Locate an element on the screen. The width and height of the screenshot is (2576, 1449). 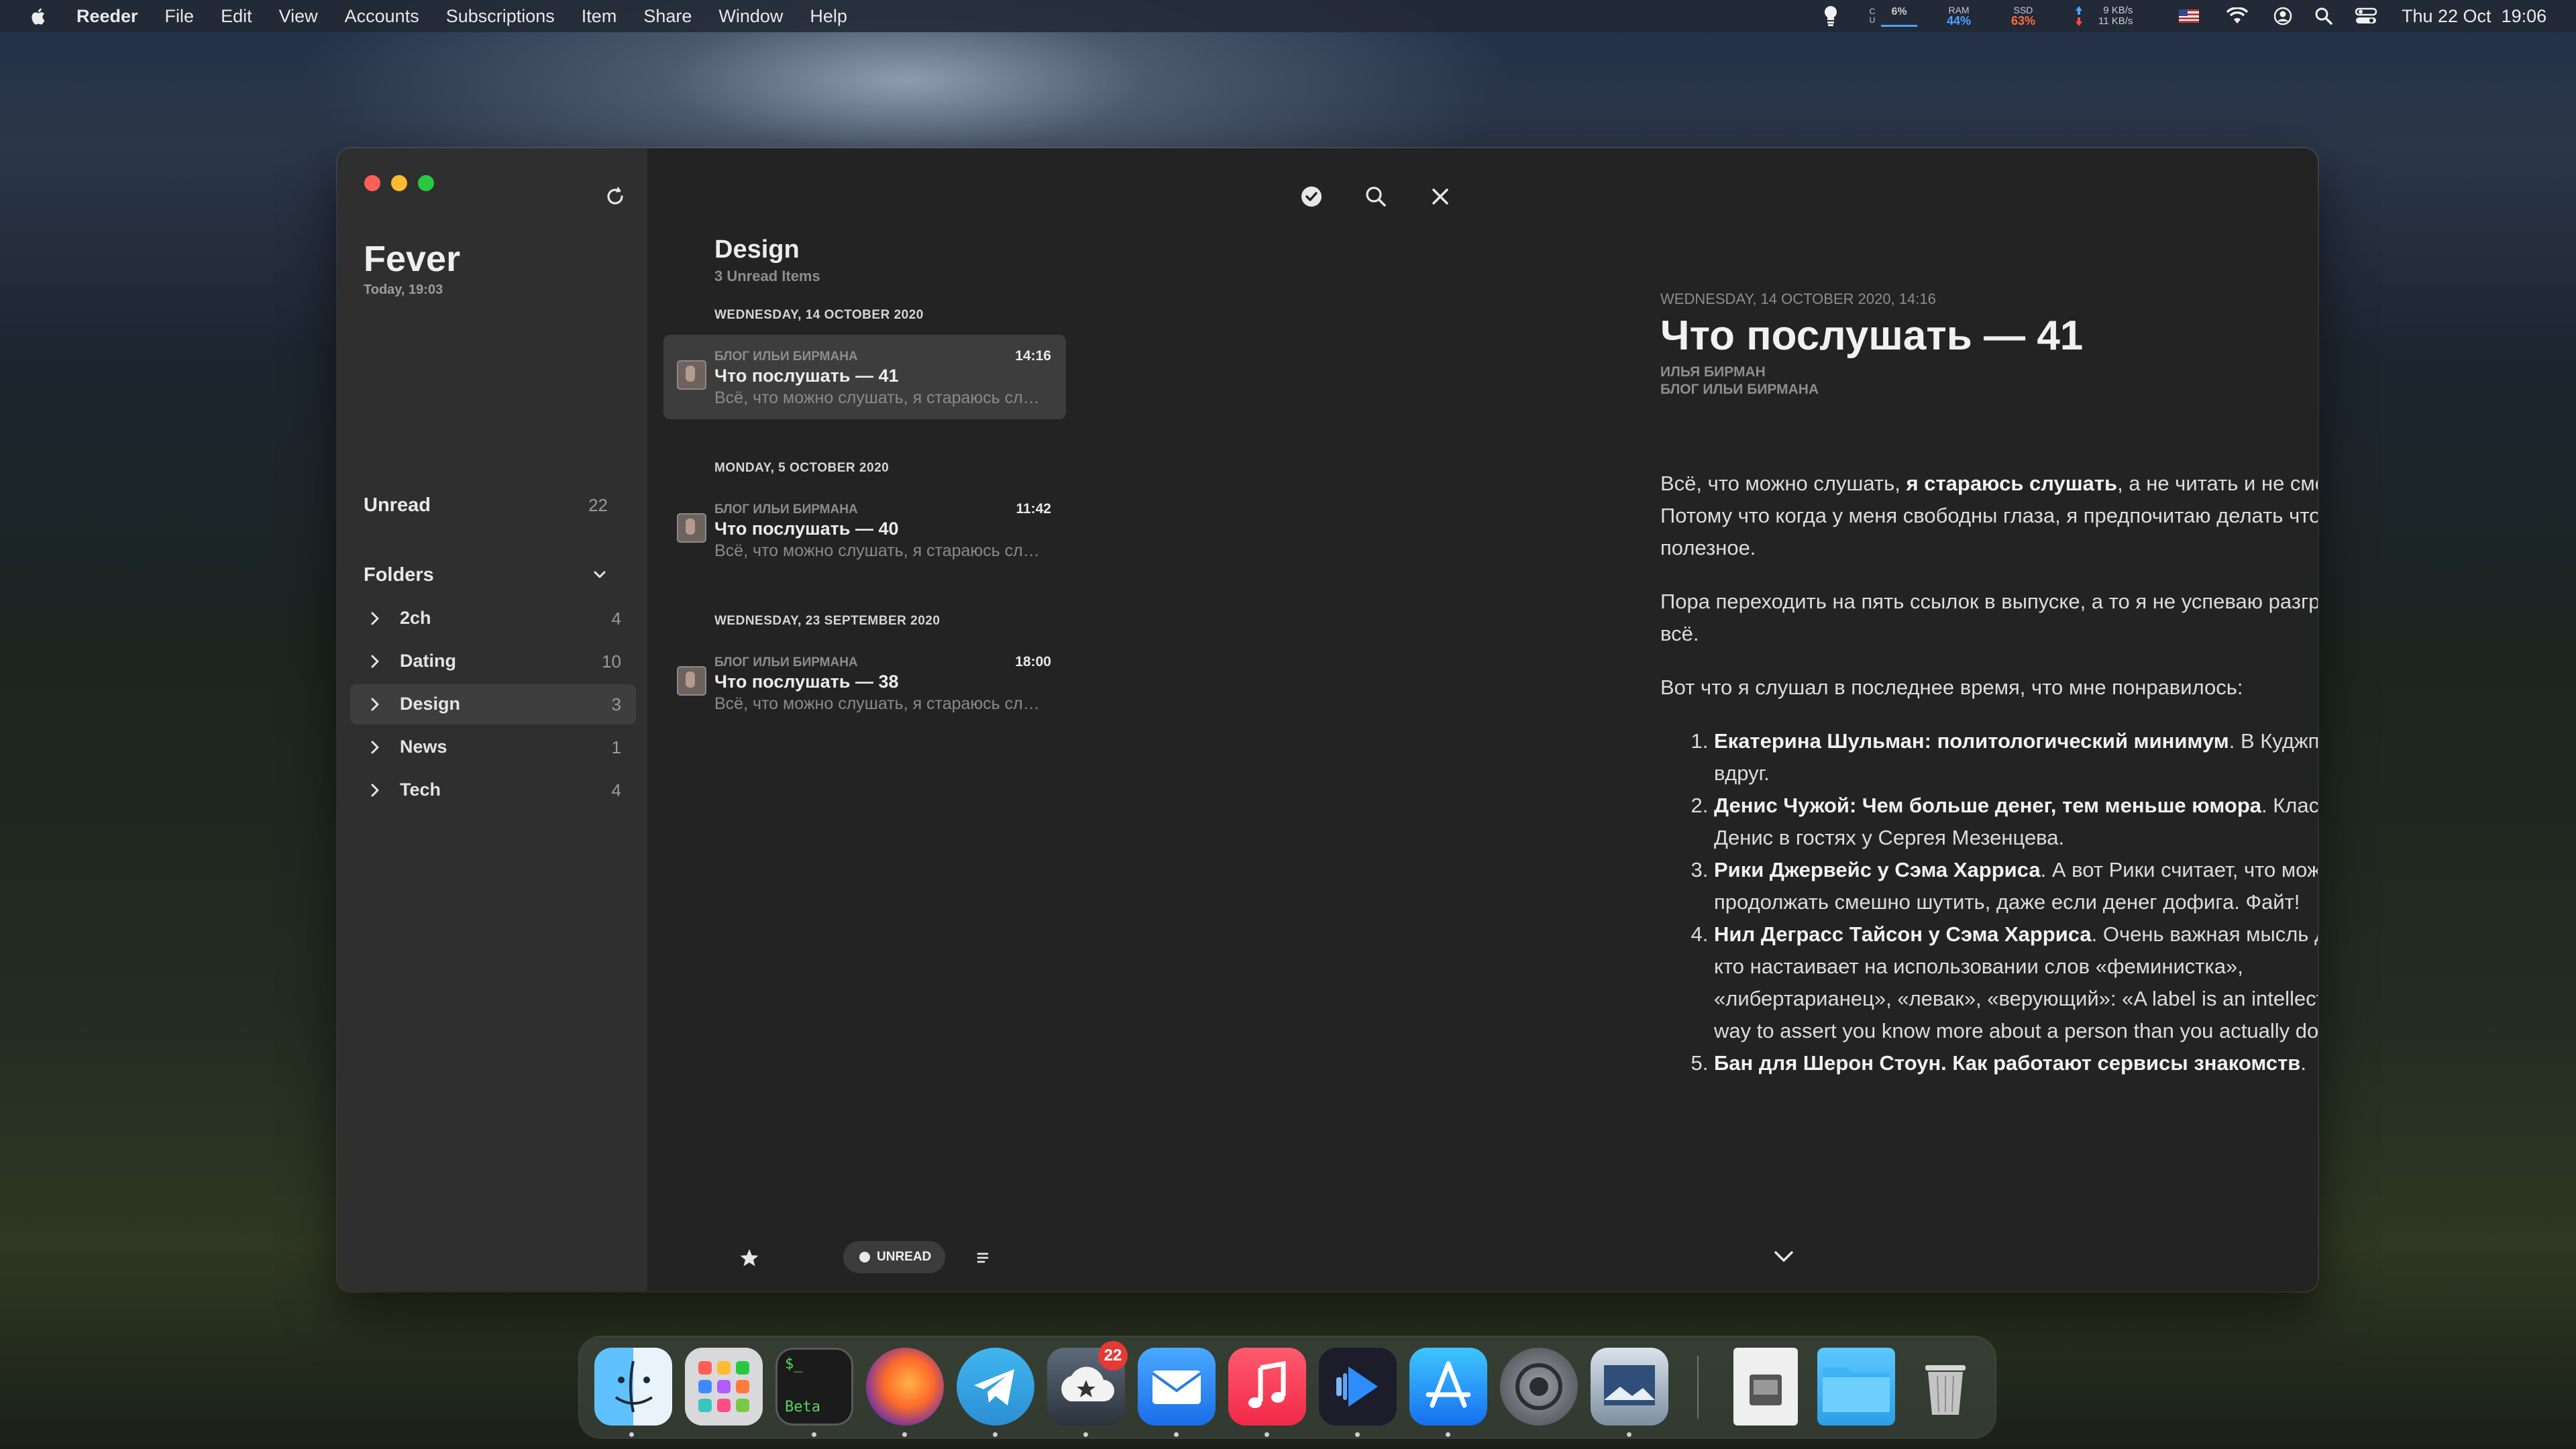
minimize-window-button is located at coordinates (399, 183).